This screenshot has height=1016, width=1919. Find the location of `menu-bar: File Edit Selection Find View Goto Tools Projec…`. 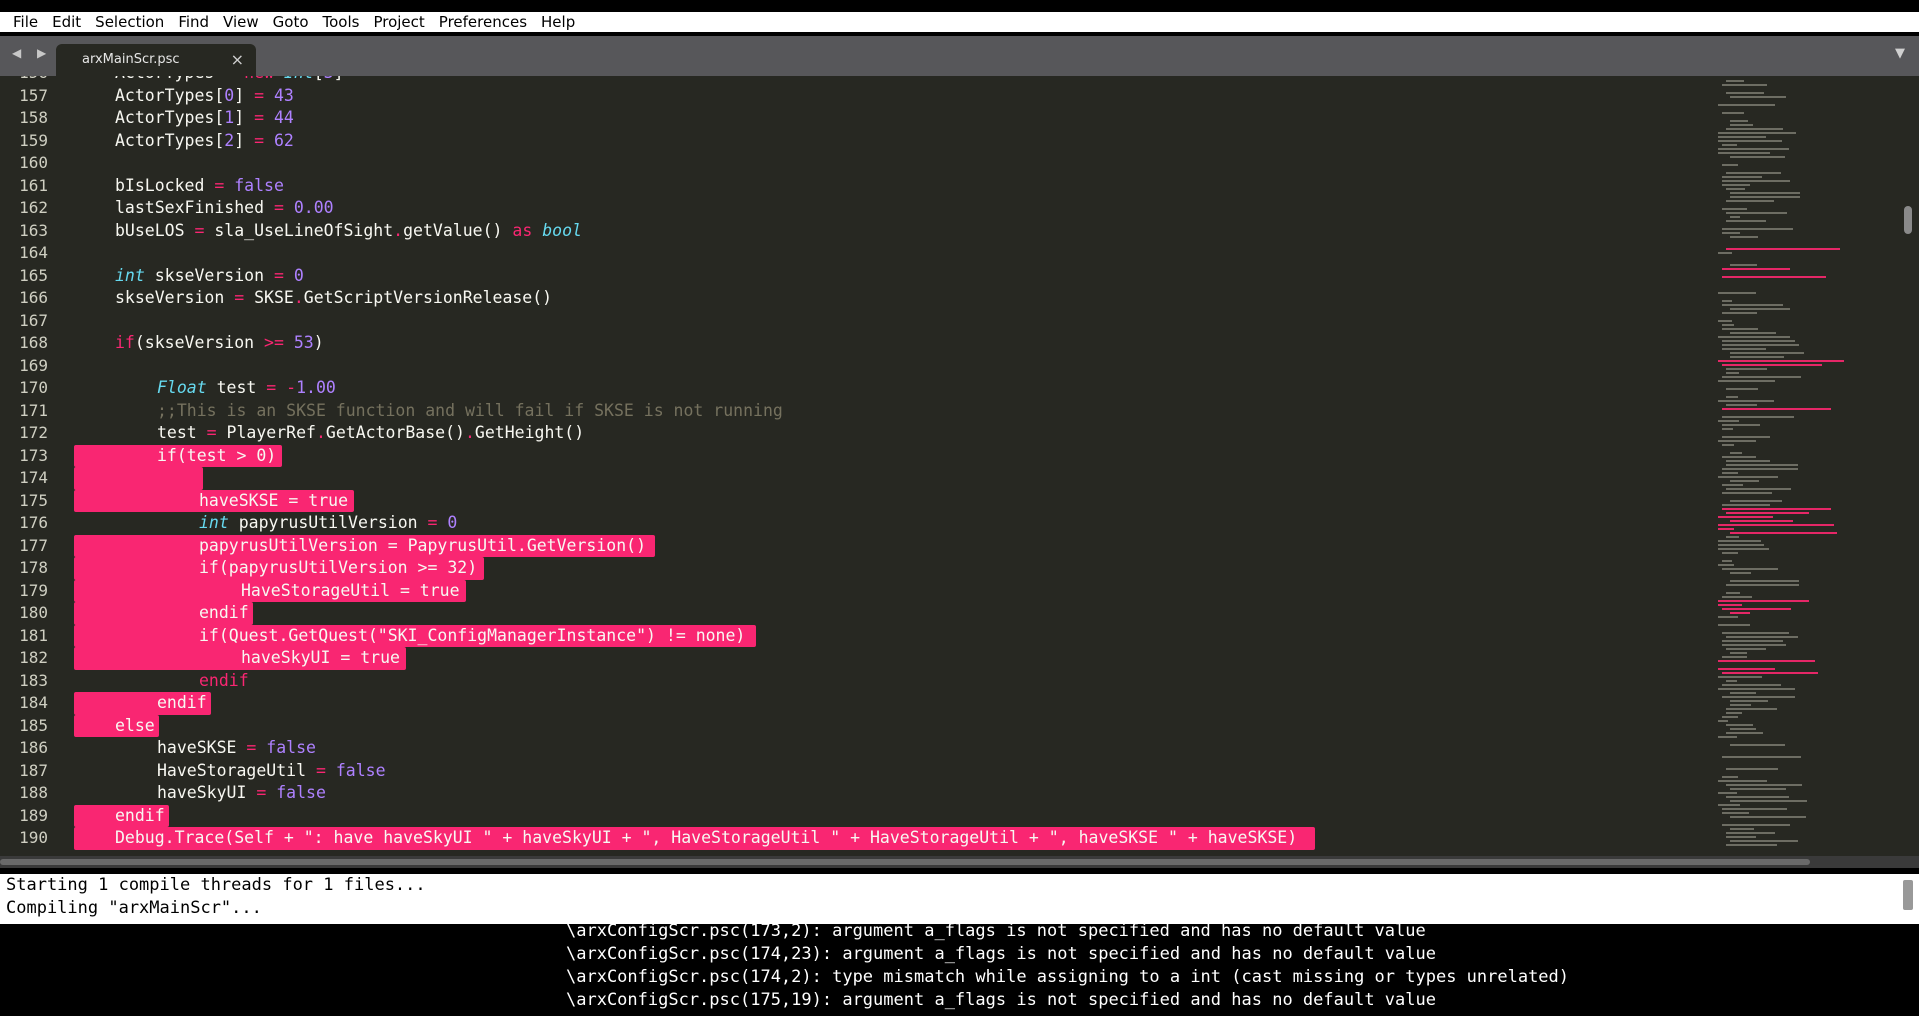

menu-bar: File Edit Selection Find View Goto Tools Projec… is located at coordinates (959, 22).